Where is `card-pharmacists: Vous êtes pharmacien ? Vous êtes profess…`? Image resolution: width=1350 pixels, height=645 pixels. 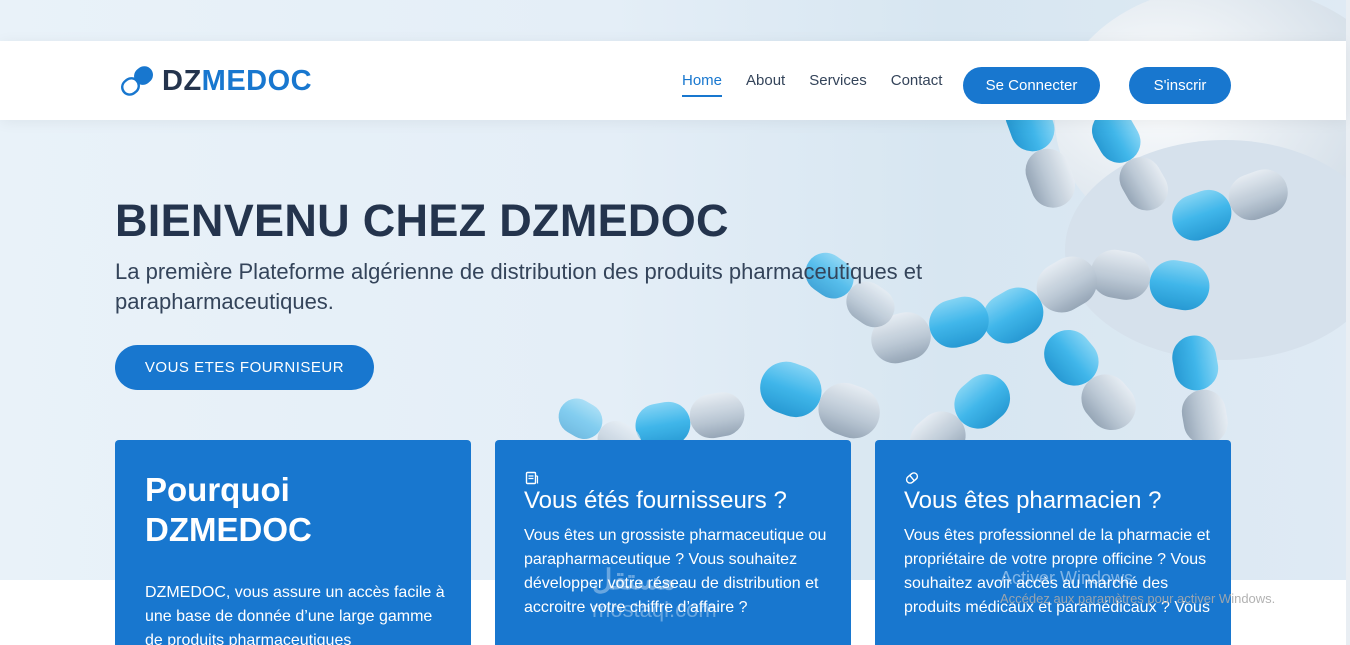
card-pharmacists: Vous êtes pharmacien ? Vous êtes profess… is located at coordinates (1053, 542).